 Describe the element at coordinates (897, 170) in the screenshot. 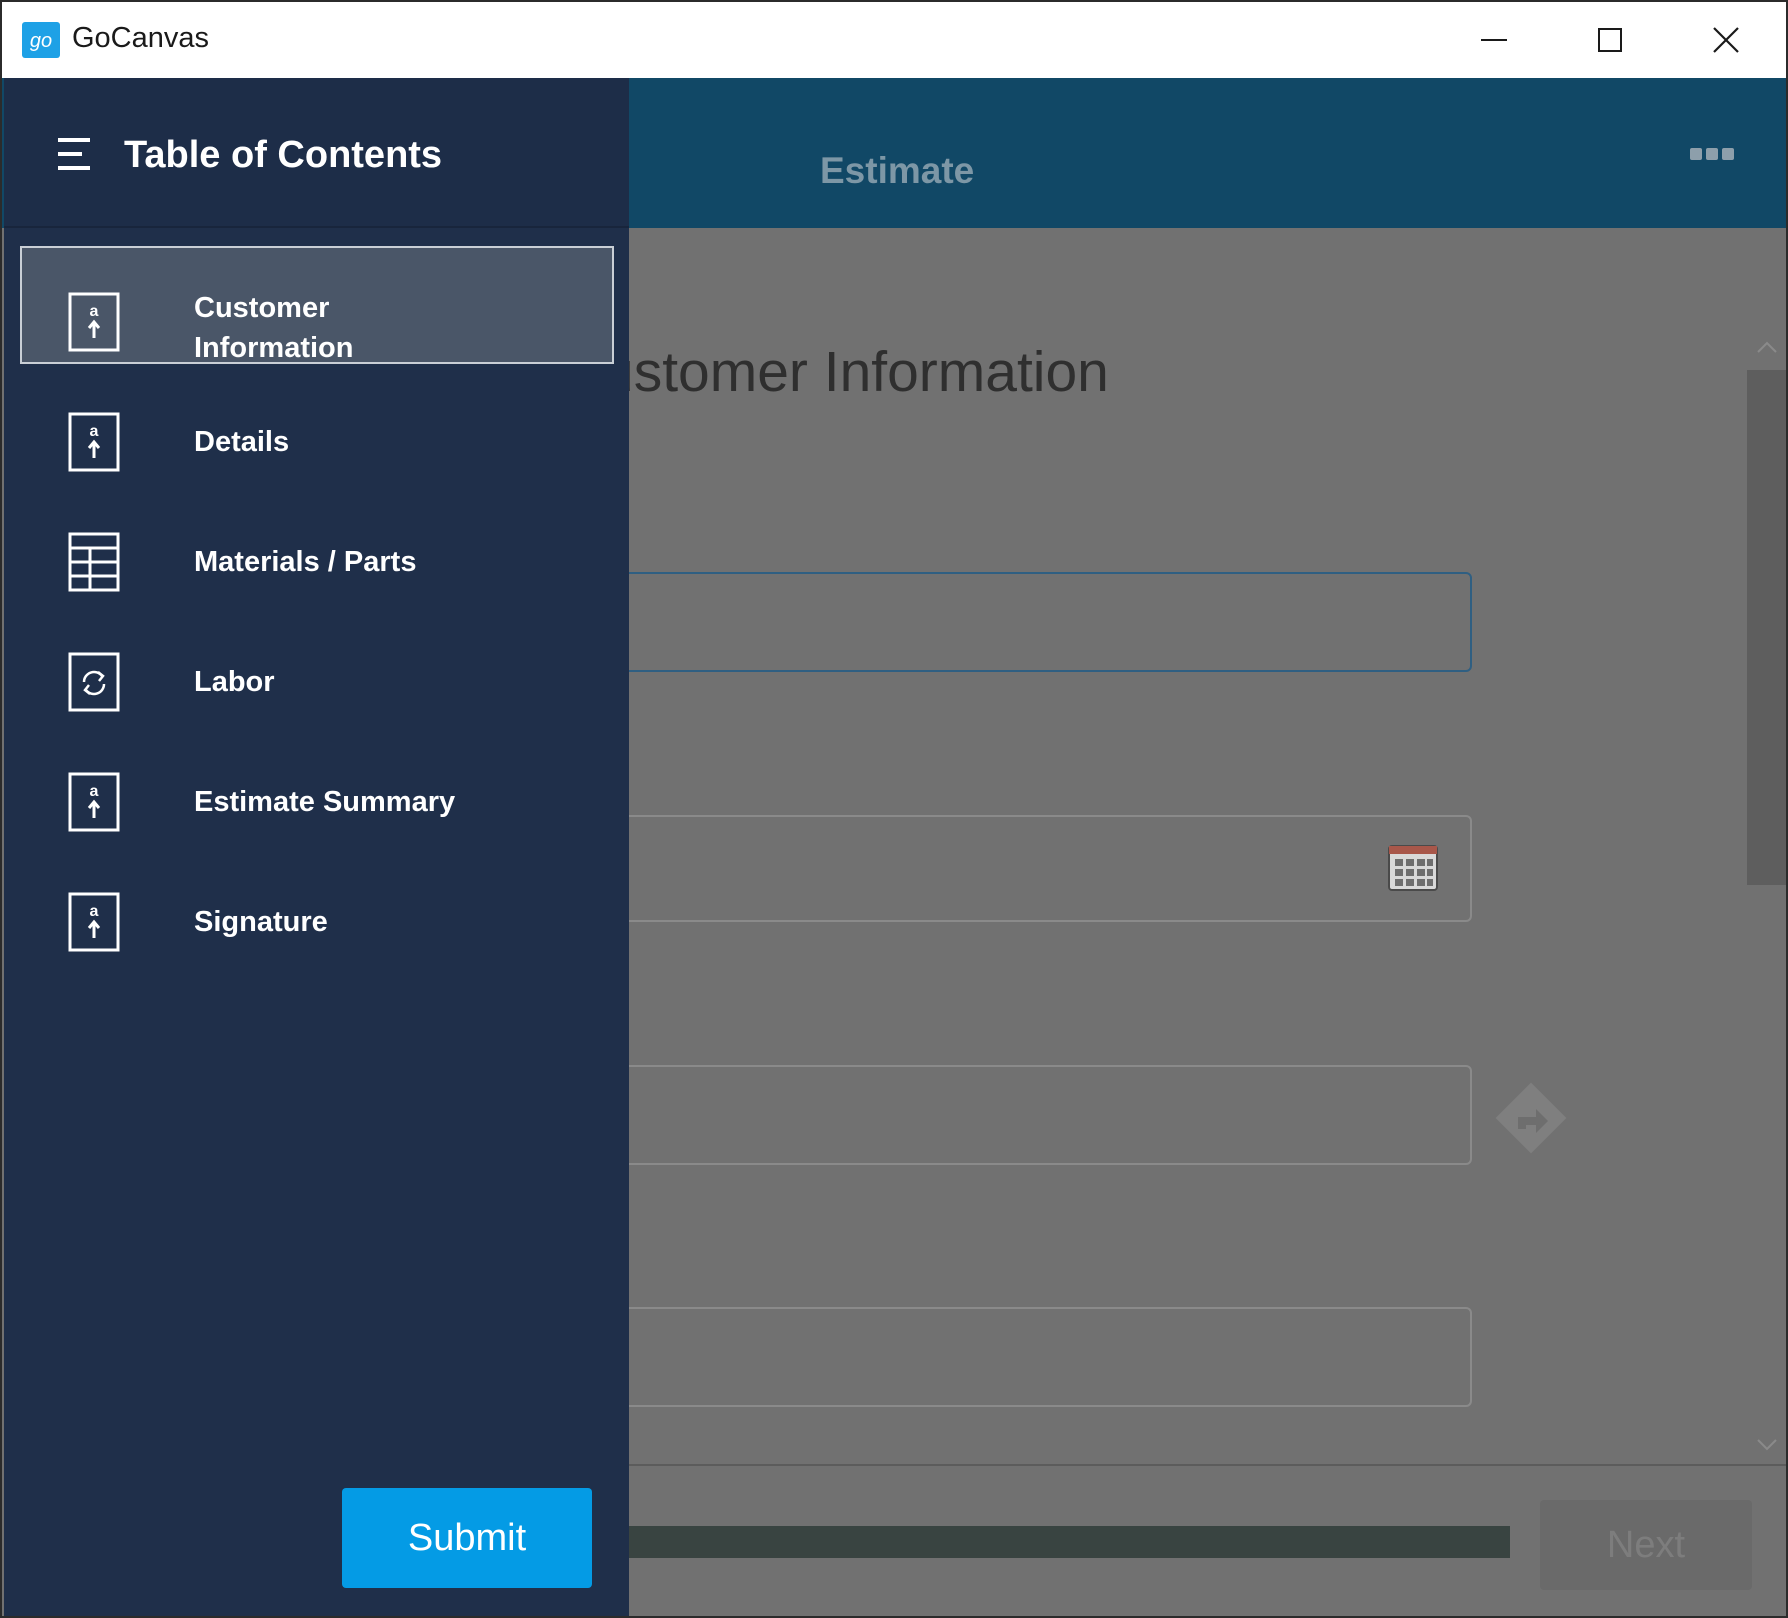

I see `form-title: Estimate` at that location.